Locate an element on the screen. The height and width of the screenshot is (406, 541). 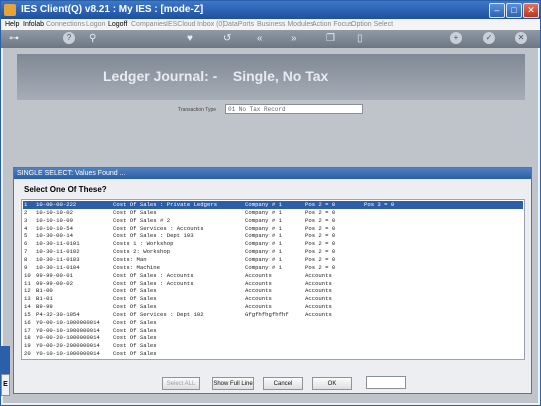
rewind-icon: « is located at coordinates (260, 39).